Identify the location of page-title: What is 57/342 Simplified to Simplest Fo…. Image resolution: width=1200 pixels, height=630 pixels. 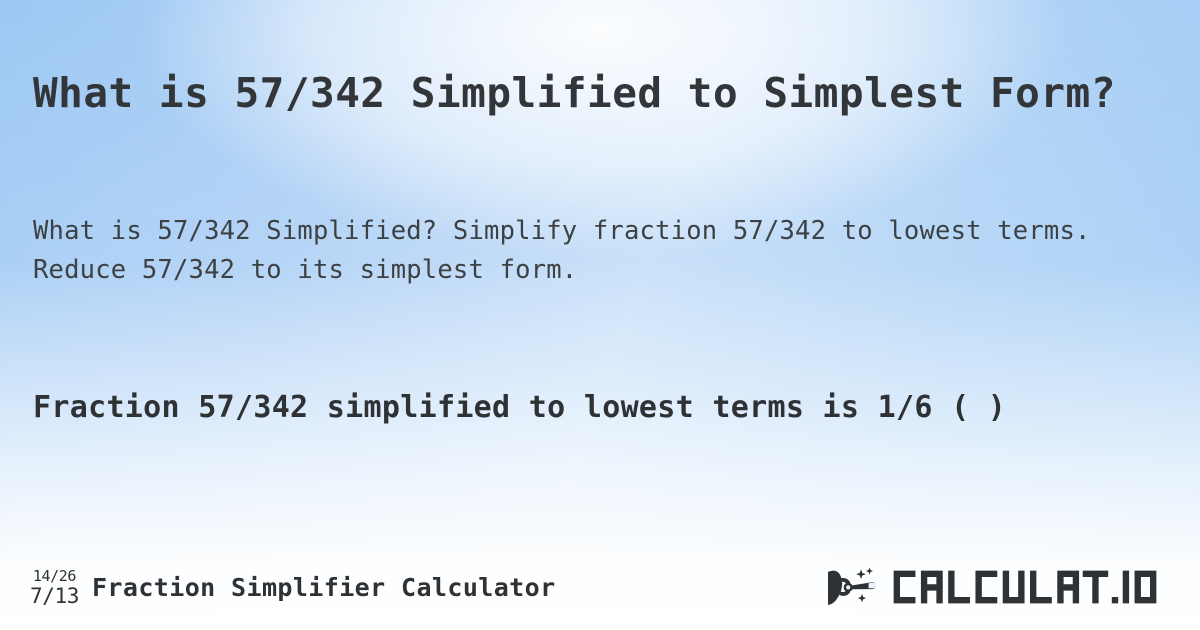
(574, 93).